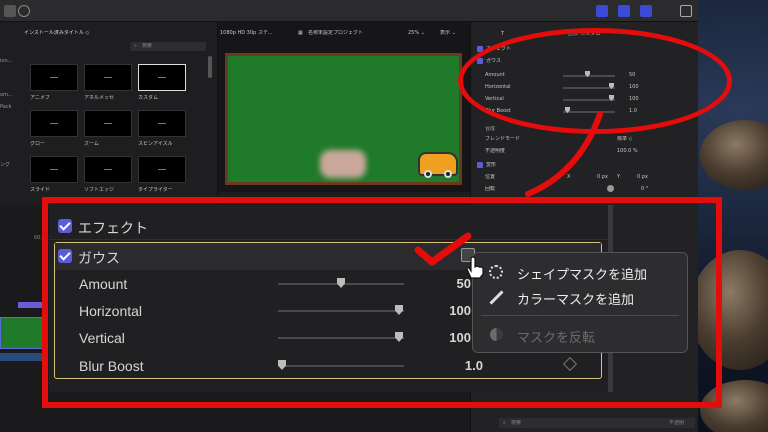 The width and height of the screenshot is (768, 432). I want to click on viewer-zoom: 25% ⌄, so click(416, 33).